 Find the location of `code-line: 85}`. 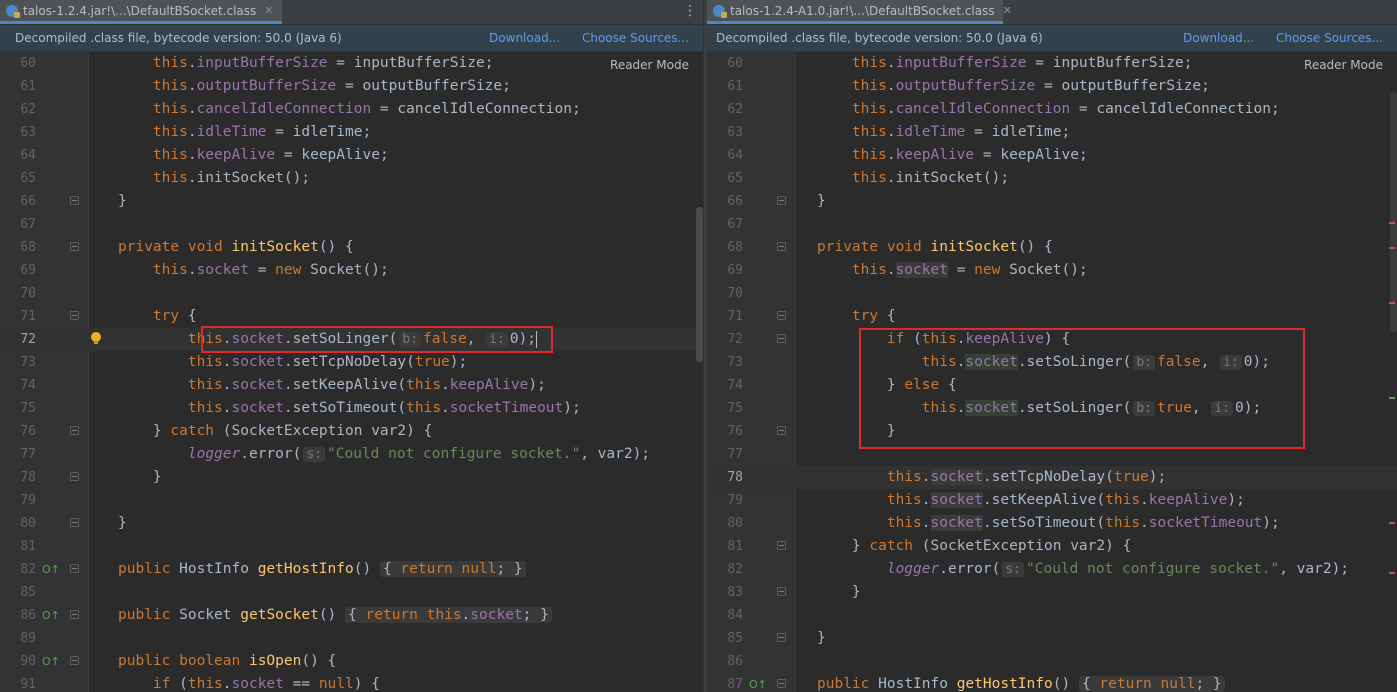

code-line: 85} is located at coordinates (776, 638).